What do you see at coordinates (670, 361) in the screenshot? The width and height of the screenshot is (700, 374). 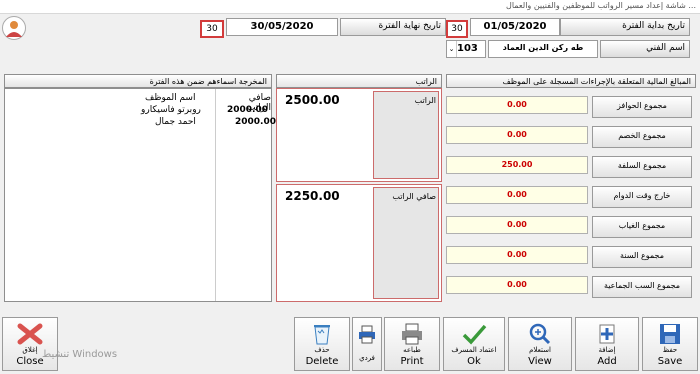 I see `save-label: Save` at bounding box center [670, 361].